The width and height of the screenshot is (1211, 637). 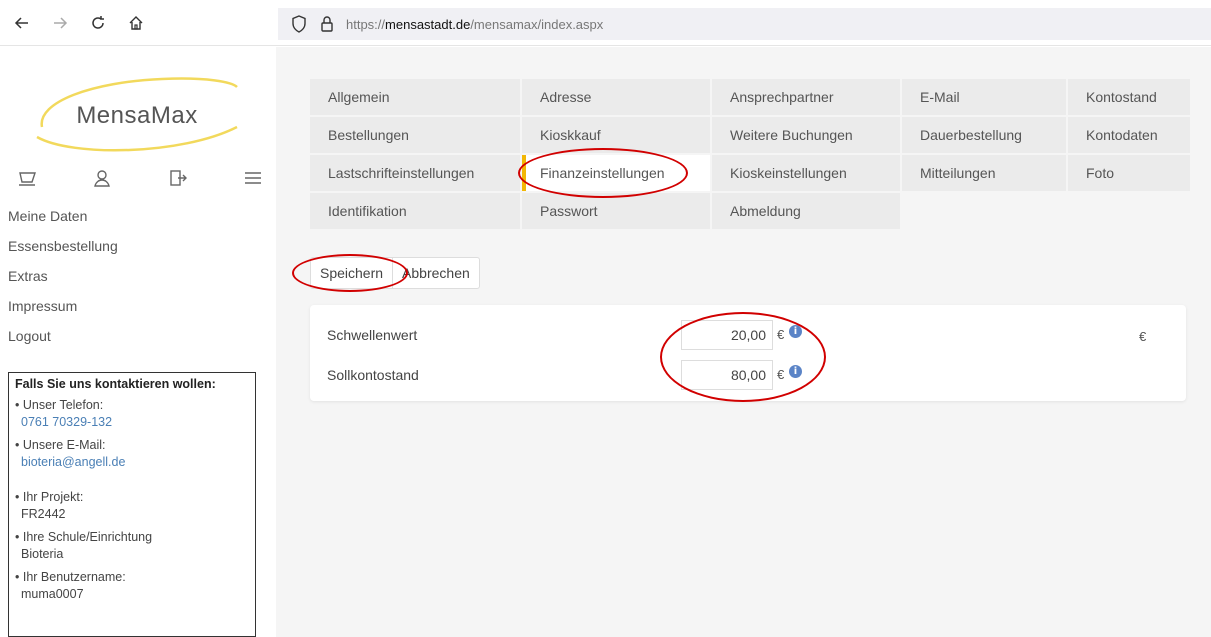 I want to click on lock-icon, so click(x=327, y=24).